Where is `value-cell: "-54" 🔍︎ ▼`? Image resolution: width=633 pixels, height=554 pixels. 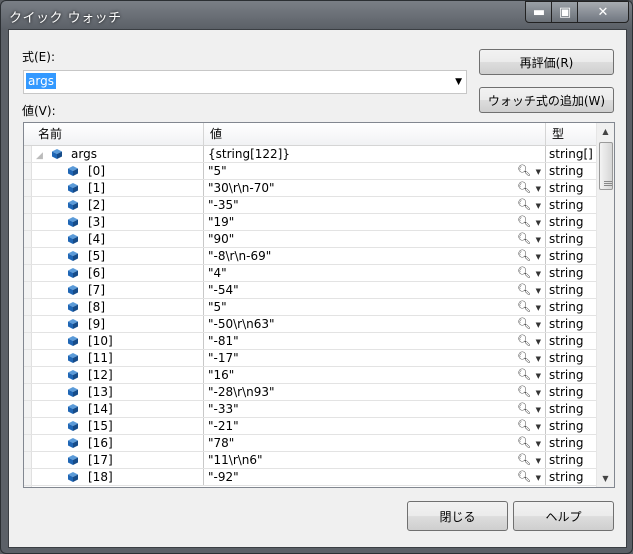 value-cell: "-54" 🔍︎ ▼ is located at coordinates (375, 290).